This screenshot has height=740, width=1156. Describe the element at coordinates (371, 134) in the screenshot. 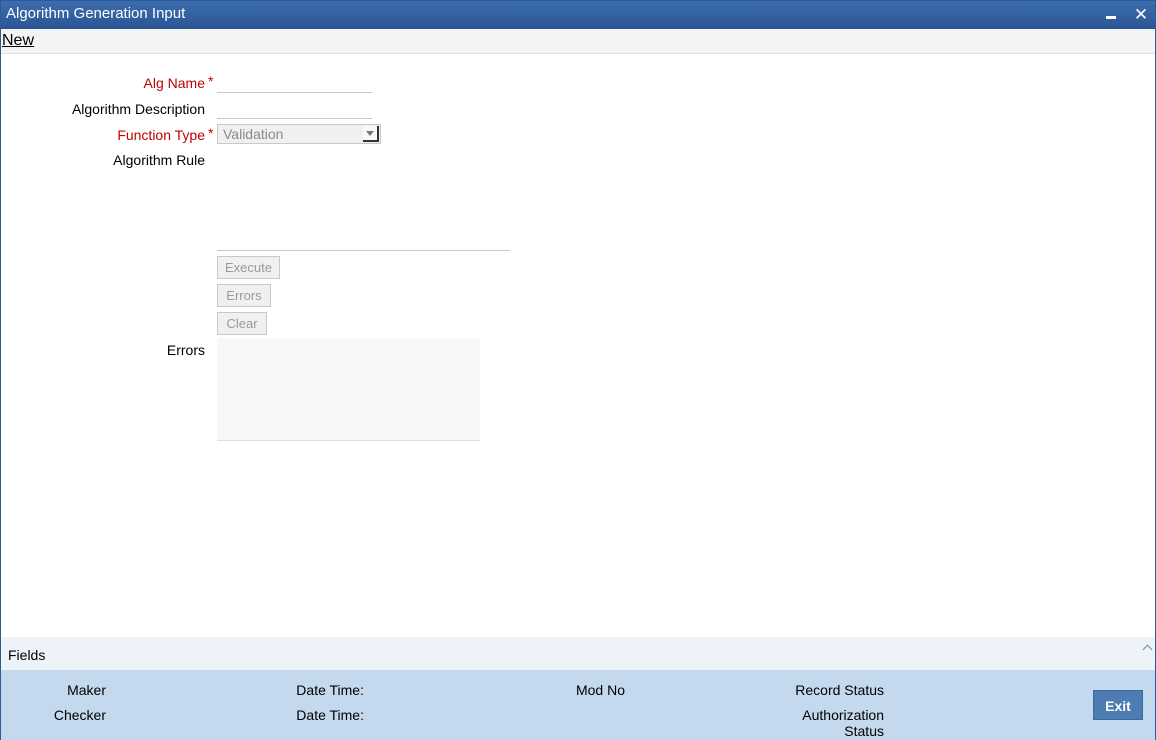

I see `chevron-down-icon` at that location.